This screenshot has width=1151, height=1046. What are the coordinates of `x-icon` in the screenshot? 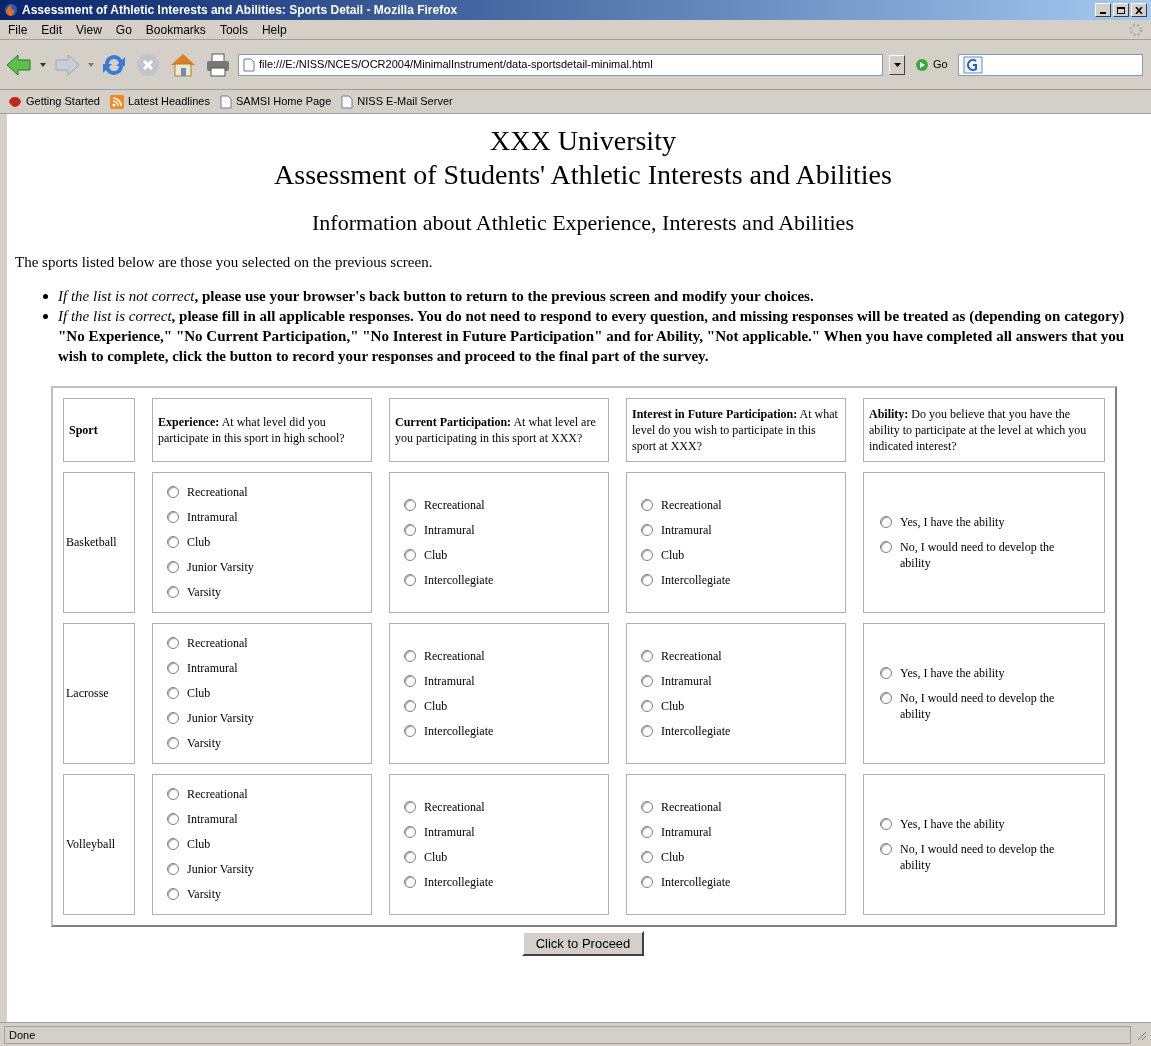 It's located at (1139, 10).